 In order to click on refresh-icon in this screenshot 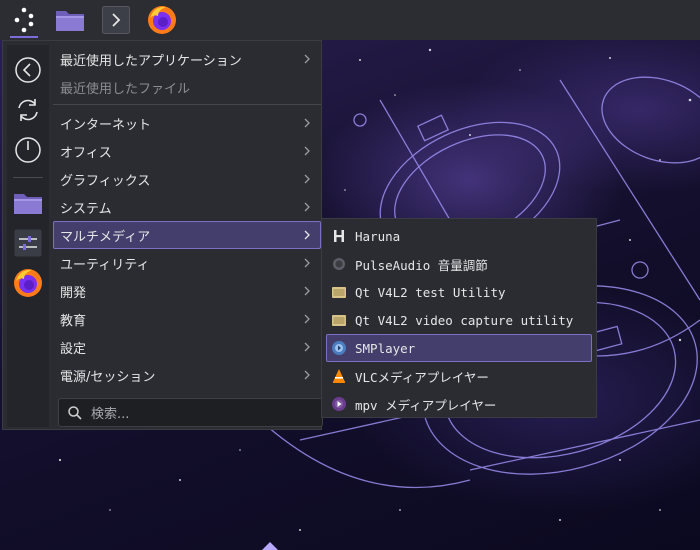, I will do `click(28, 110)`.